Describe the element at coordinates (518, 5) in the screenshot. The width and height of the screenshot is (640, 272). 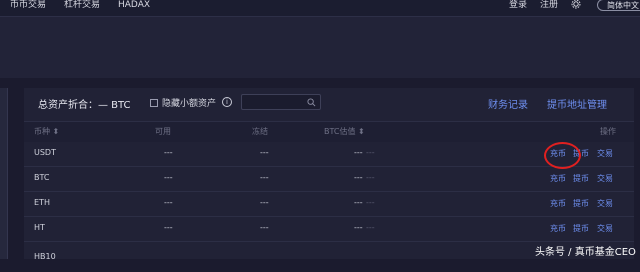
I see `login-link: 登录` at that location.